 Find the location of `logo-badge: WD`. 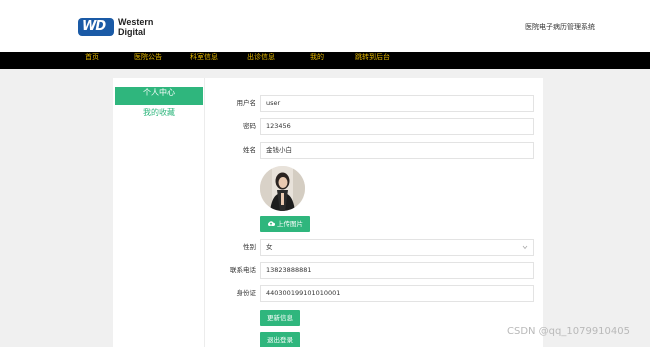

logo-badge: WD is located at coordinates (96, 27).